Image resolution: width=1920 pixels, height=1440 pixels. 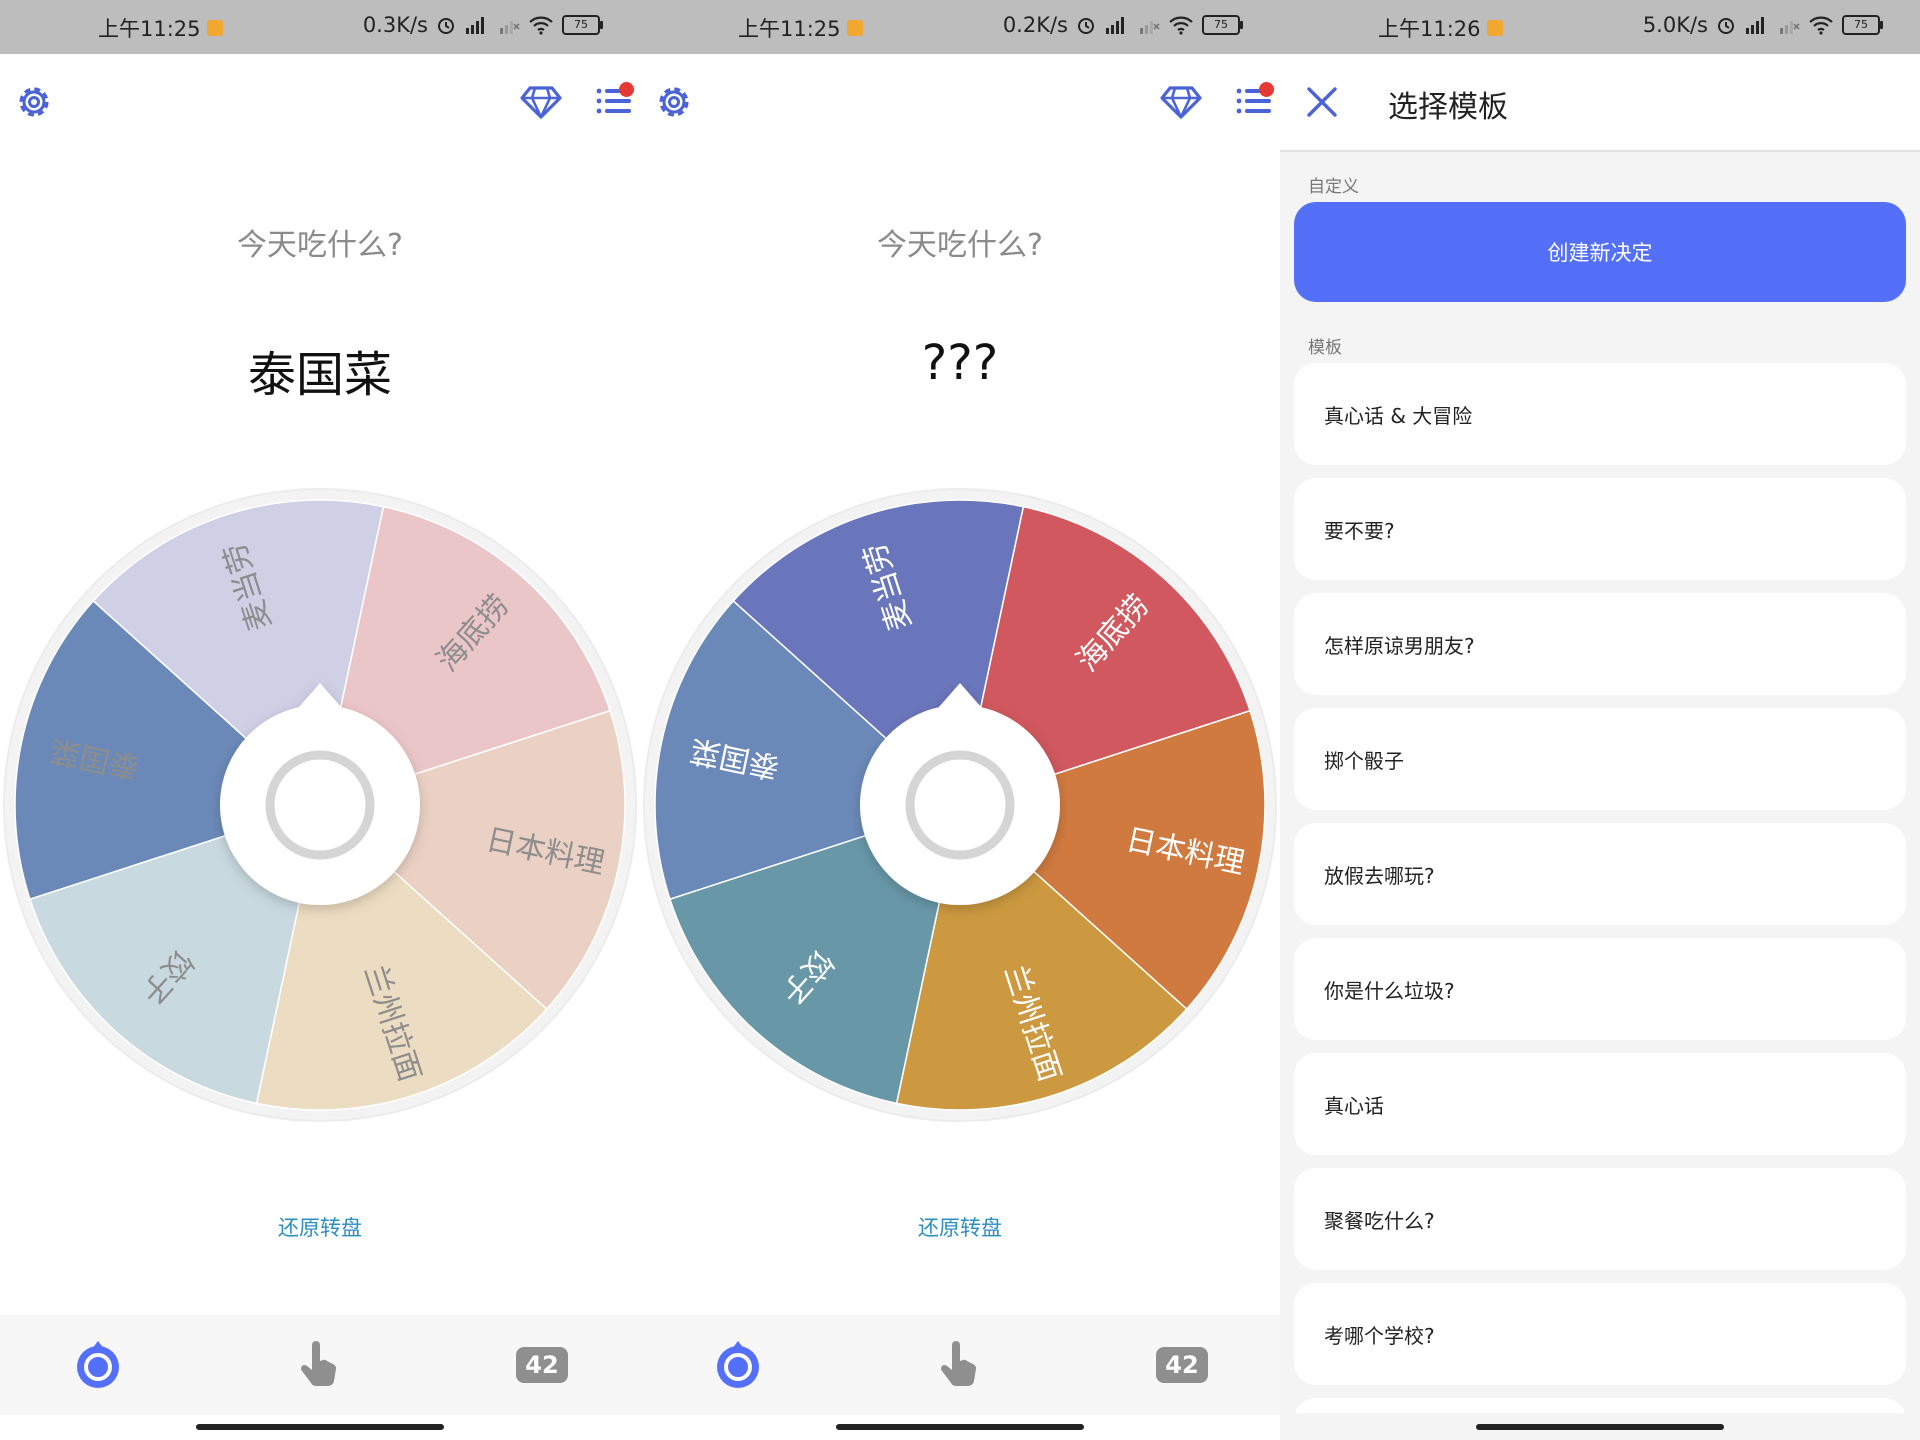 What do you see at coordinates (1600, 252) in the screenshot?
I see `create-decision-button: 创建新决定` at bounding box center [1600, 252].